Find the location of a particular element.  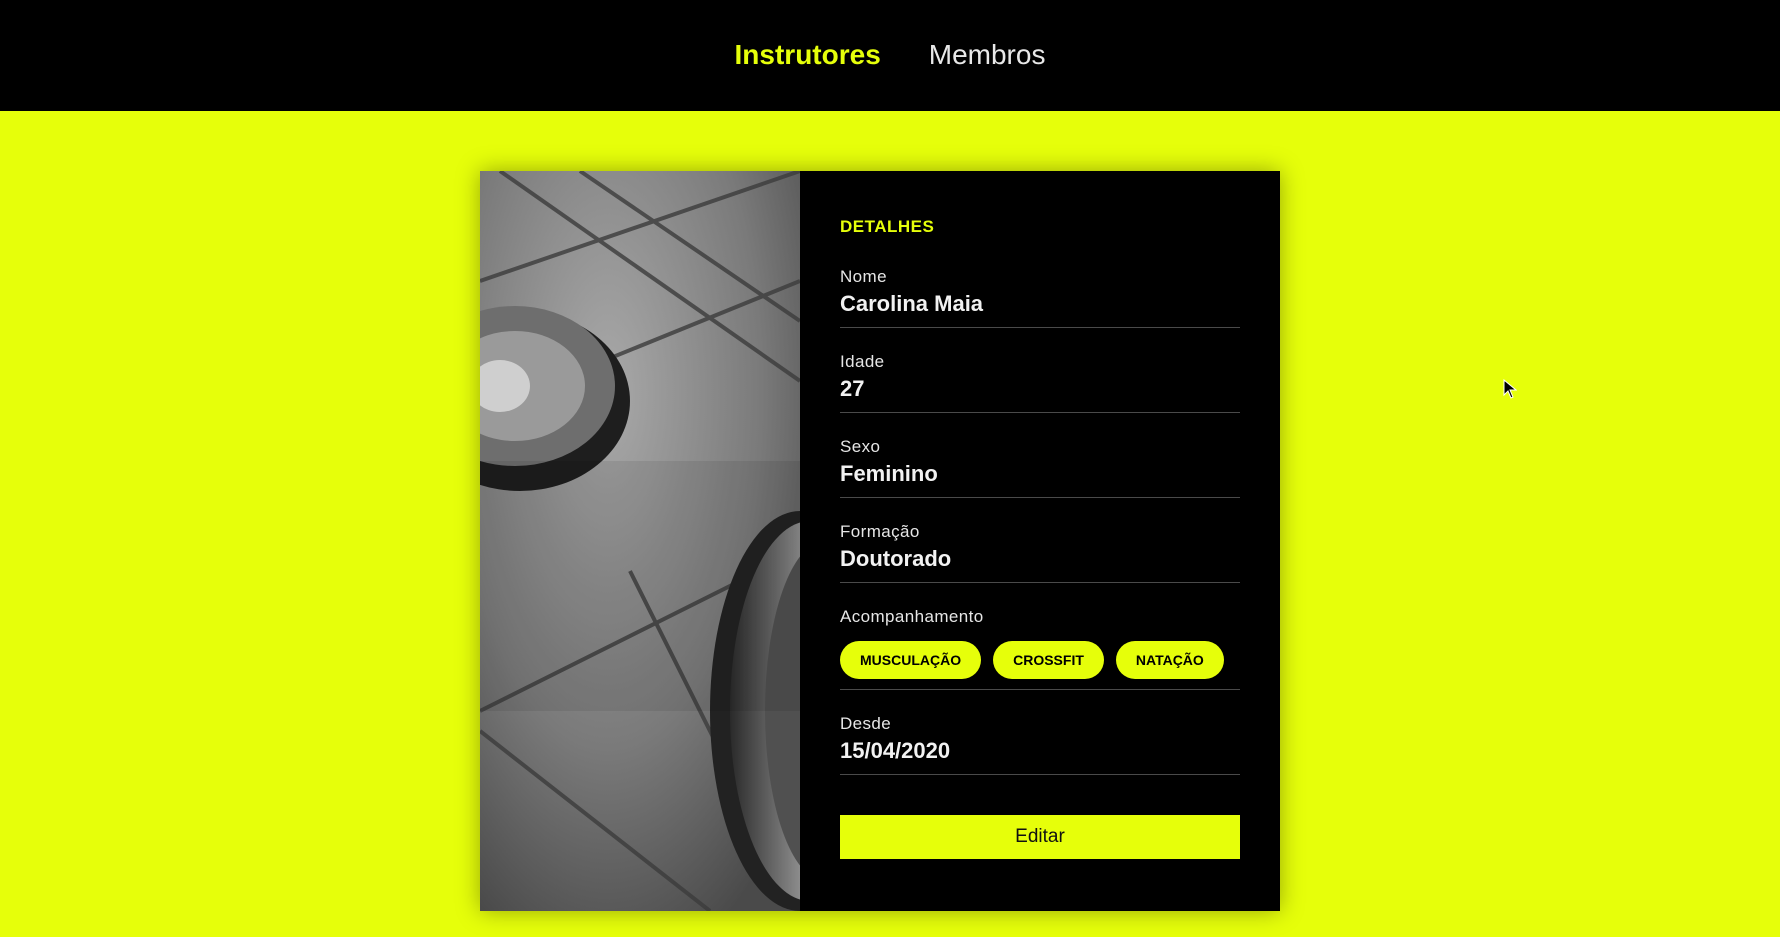

top-navigation: Instrutores Membros is located at coordinates (890, 55).